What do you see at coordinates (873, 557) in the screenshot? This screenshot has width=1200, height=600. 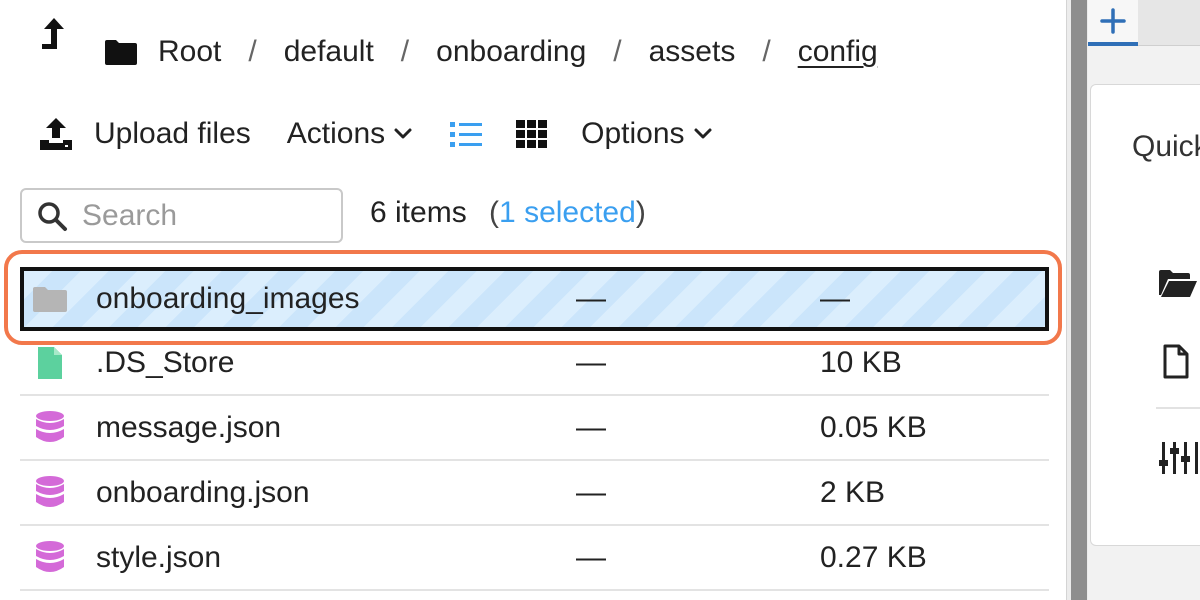 I see `file-size: 0.27 KB` at bounding box center [873, 557].